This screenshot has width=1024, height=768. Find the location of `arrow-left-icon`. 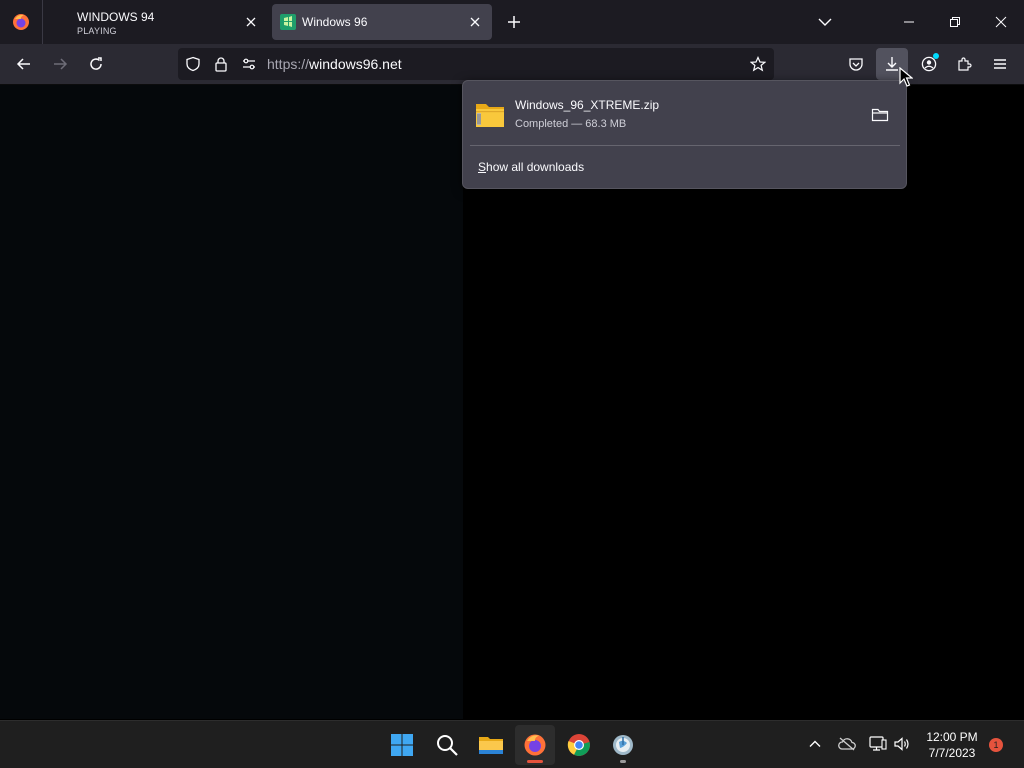

arrow-left-icon is located at coordinates (23, 64).